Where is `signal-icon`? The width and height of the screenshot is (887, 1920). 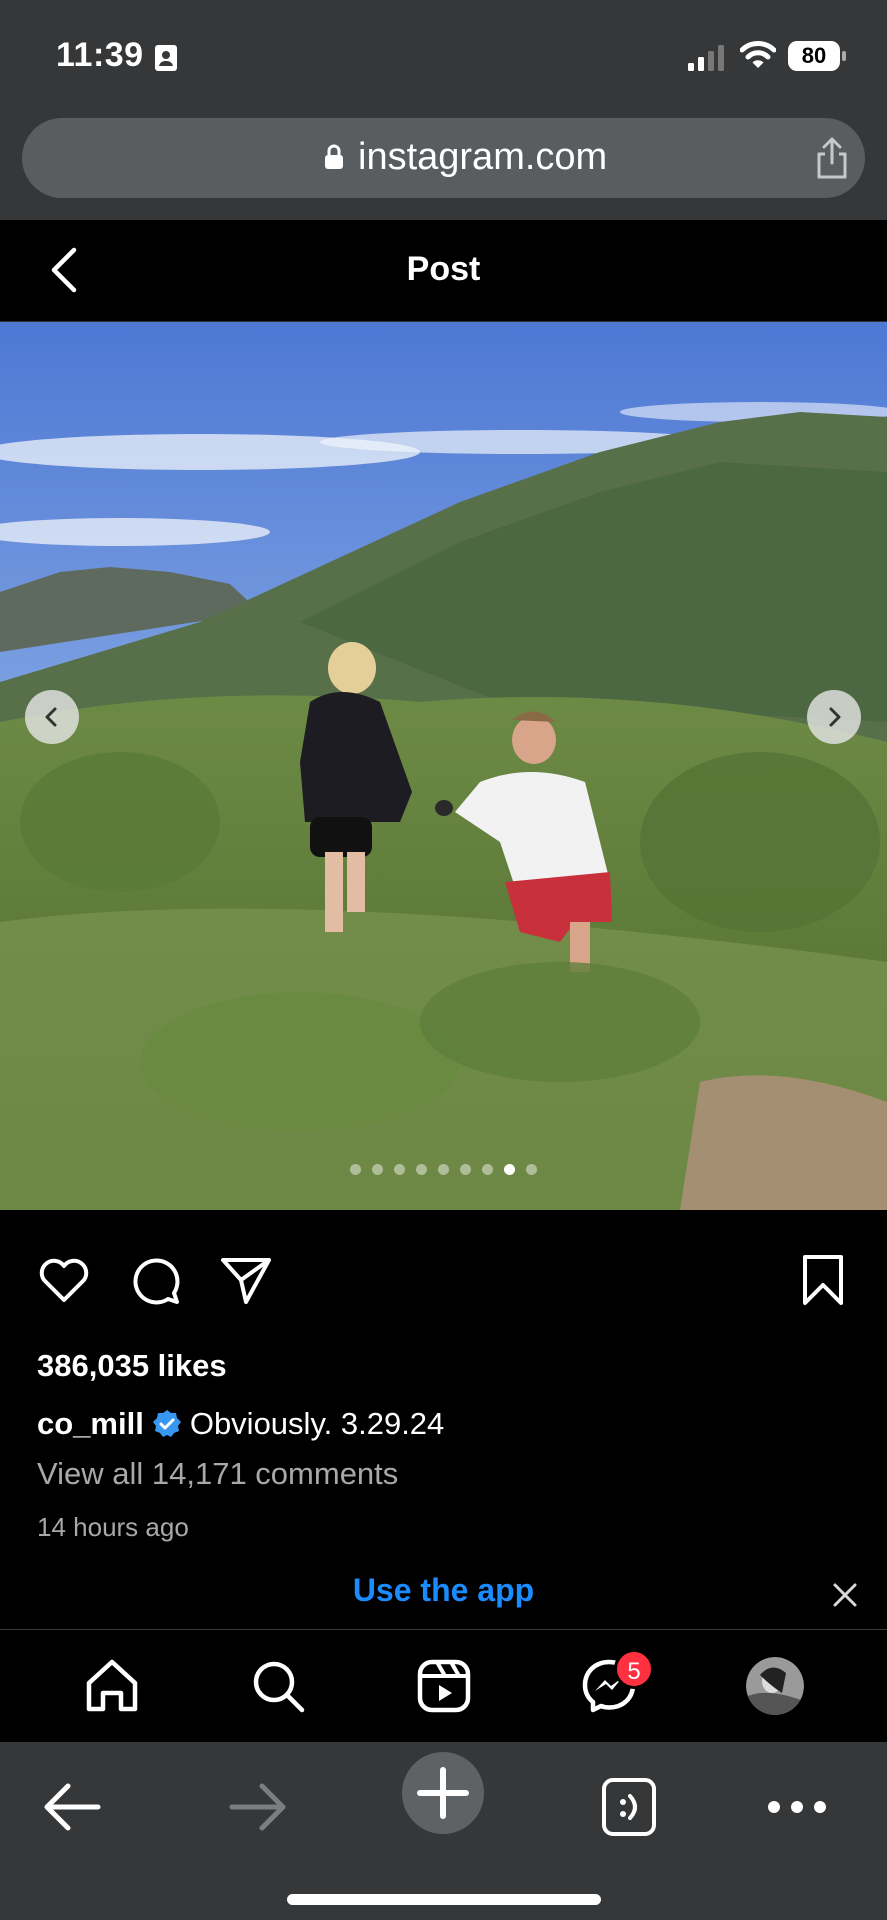 signal-icon is located at coordinates (706, 58).